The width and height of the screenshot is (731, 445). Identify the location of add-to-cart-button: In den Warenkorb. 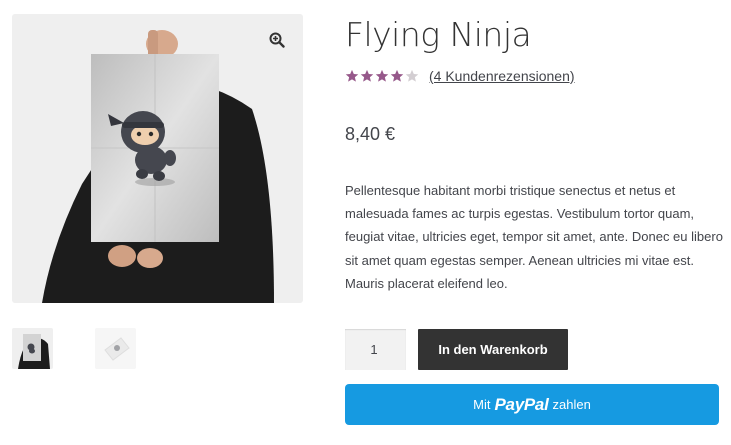
(493, 349).